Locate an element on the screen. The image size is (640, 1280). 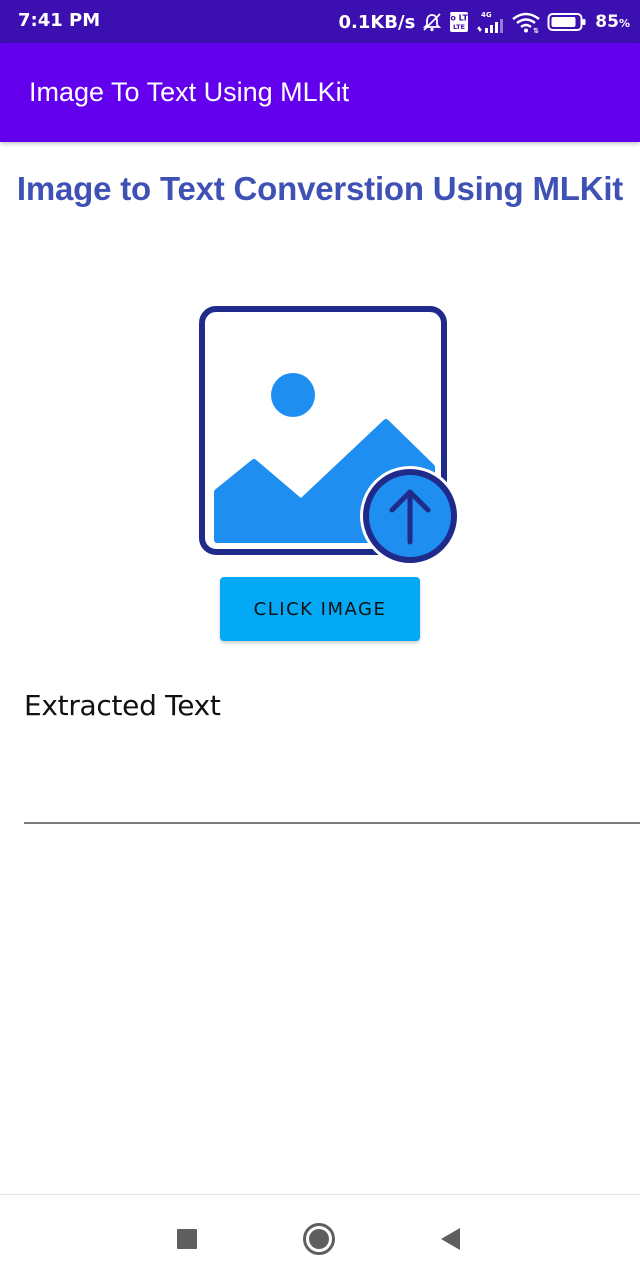
svg-text: Vo LTE is located at coordinates (459, 18).